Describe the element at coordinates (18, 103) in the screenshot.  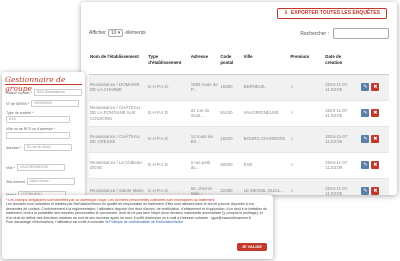
I see `field-label: N° de SIREN *` at that location.